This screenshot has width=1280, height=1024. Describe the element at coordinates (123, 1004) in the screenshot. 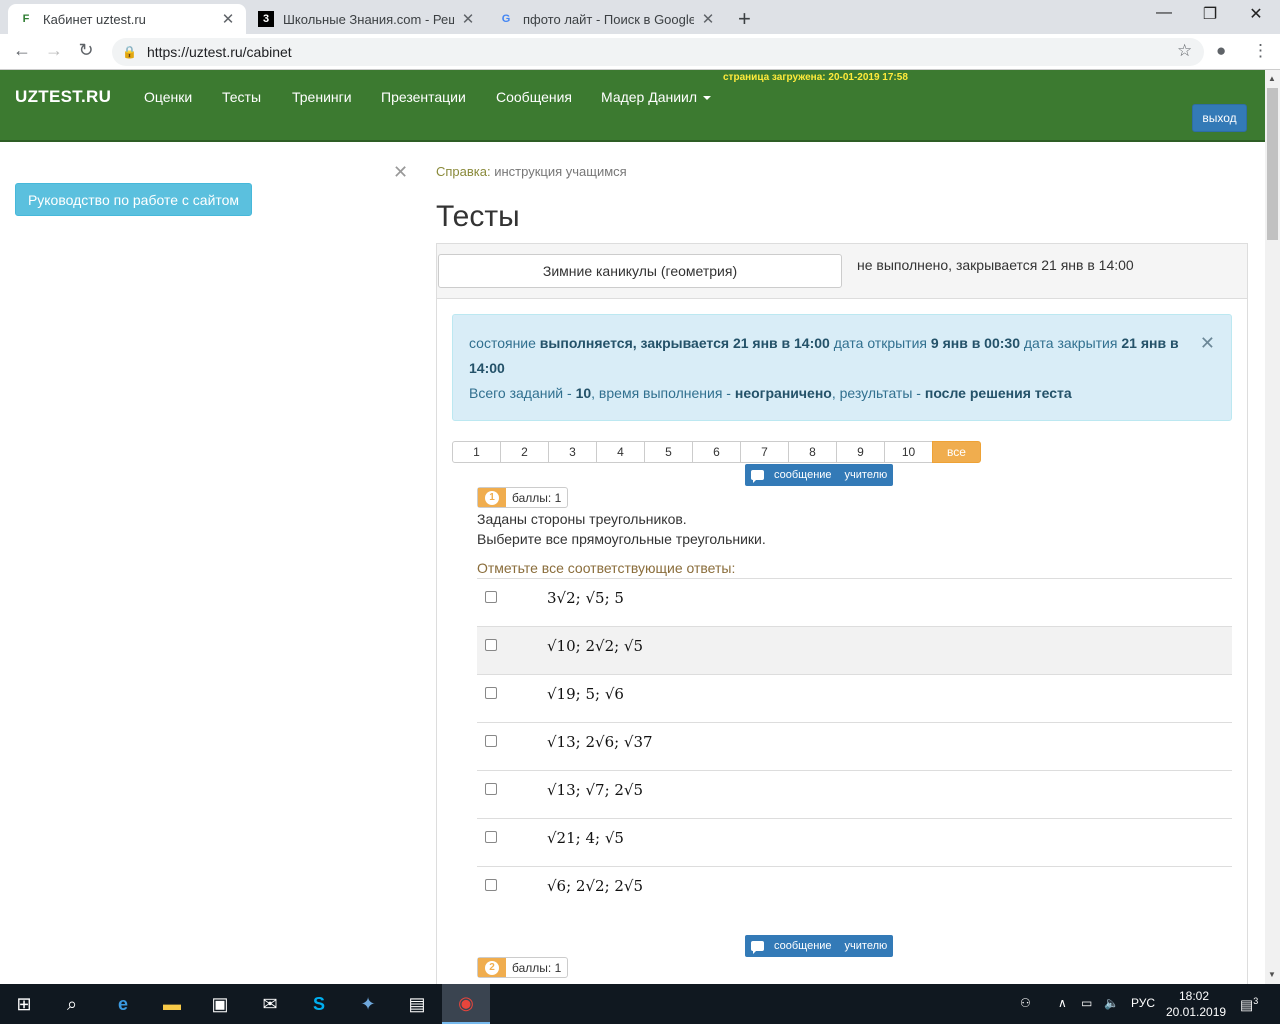

I see `edge-icon: e` at that location.